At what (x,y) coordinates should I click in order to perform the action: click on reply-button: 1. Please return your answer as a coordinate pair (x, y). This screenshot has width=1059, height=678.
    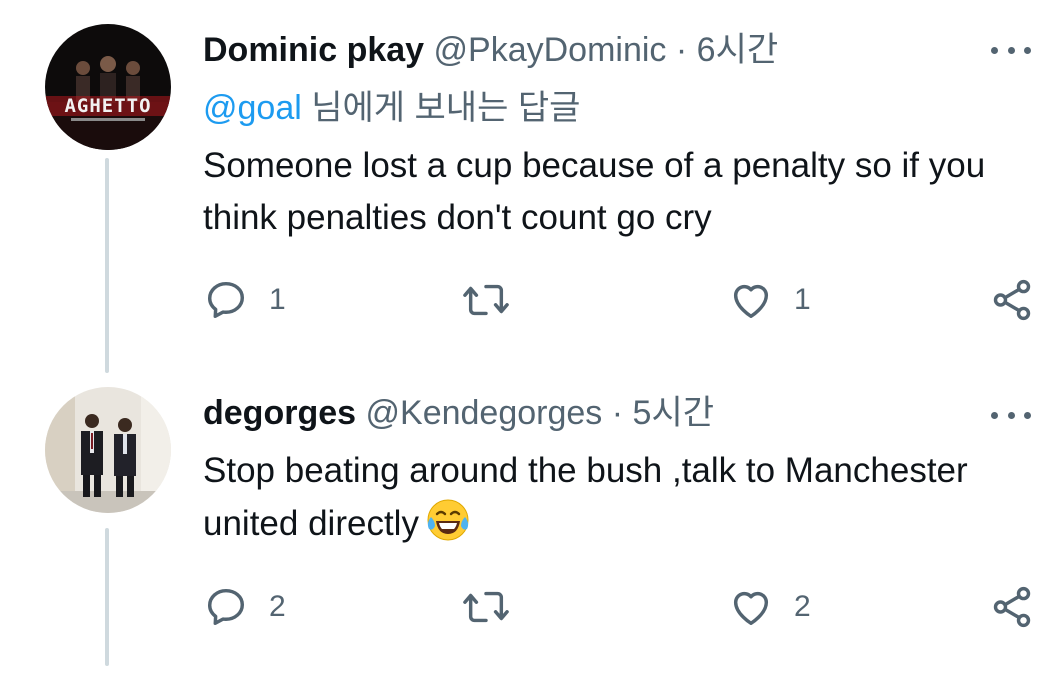
    Looking at the image, I should click on (244, 300).